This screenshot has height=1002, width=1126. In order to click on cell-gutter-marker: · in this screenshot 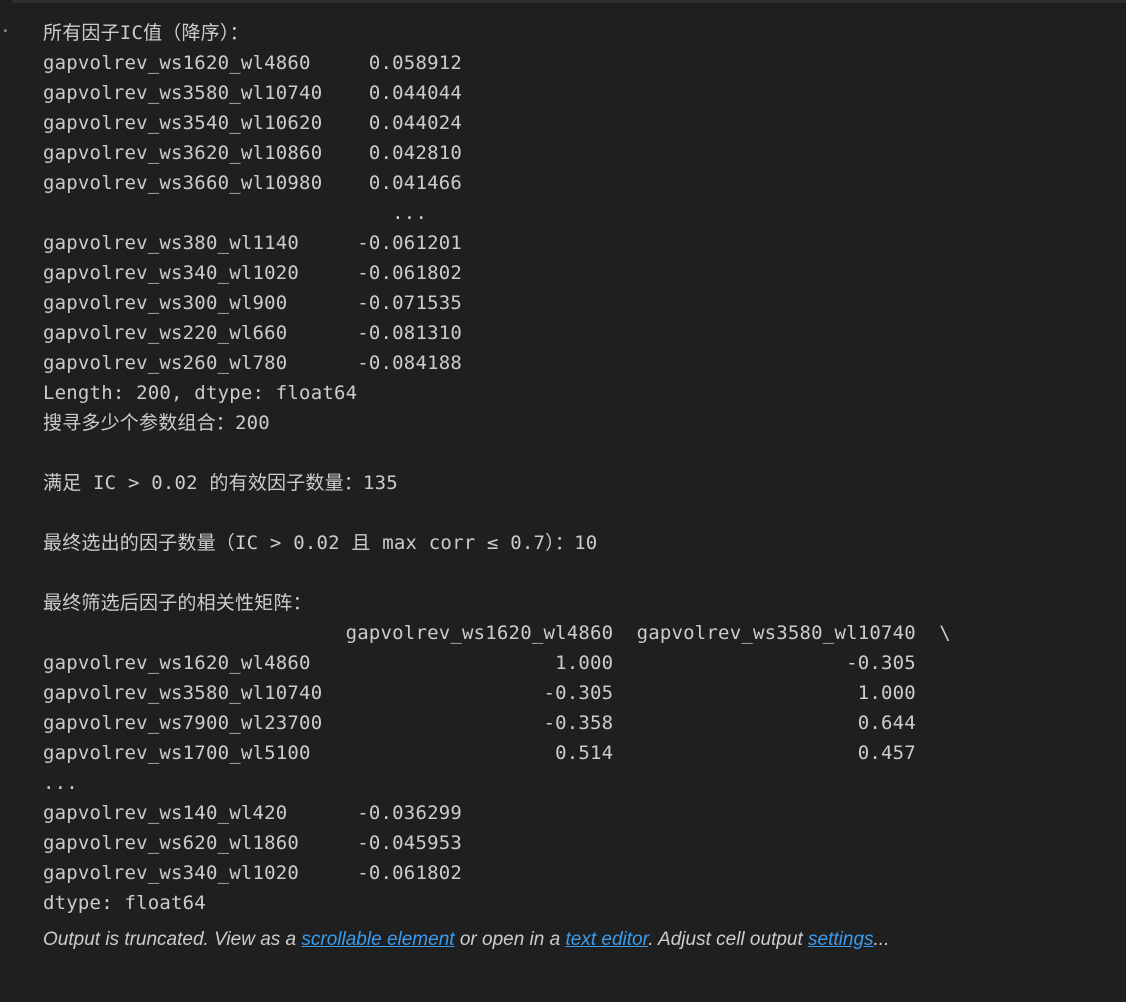, I will do `click(5, 31)`.